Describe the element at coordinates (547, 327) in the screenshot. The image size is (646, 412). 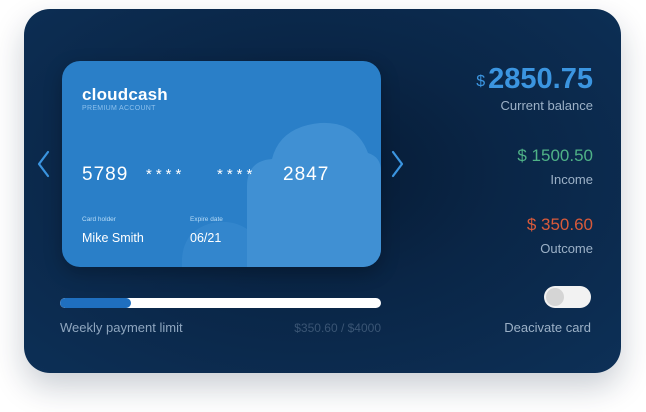
I see `deactivate-card-label: Deacivate card` at that location.